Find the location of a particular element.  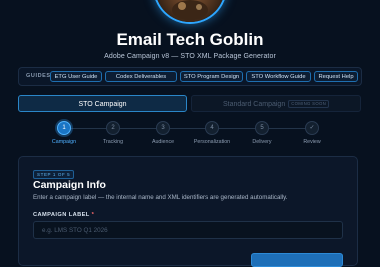

campaign-label-input is located at coordinates (188, 230).